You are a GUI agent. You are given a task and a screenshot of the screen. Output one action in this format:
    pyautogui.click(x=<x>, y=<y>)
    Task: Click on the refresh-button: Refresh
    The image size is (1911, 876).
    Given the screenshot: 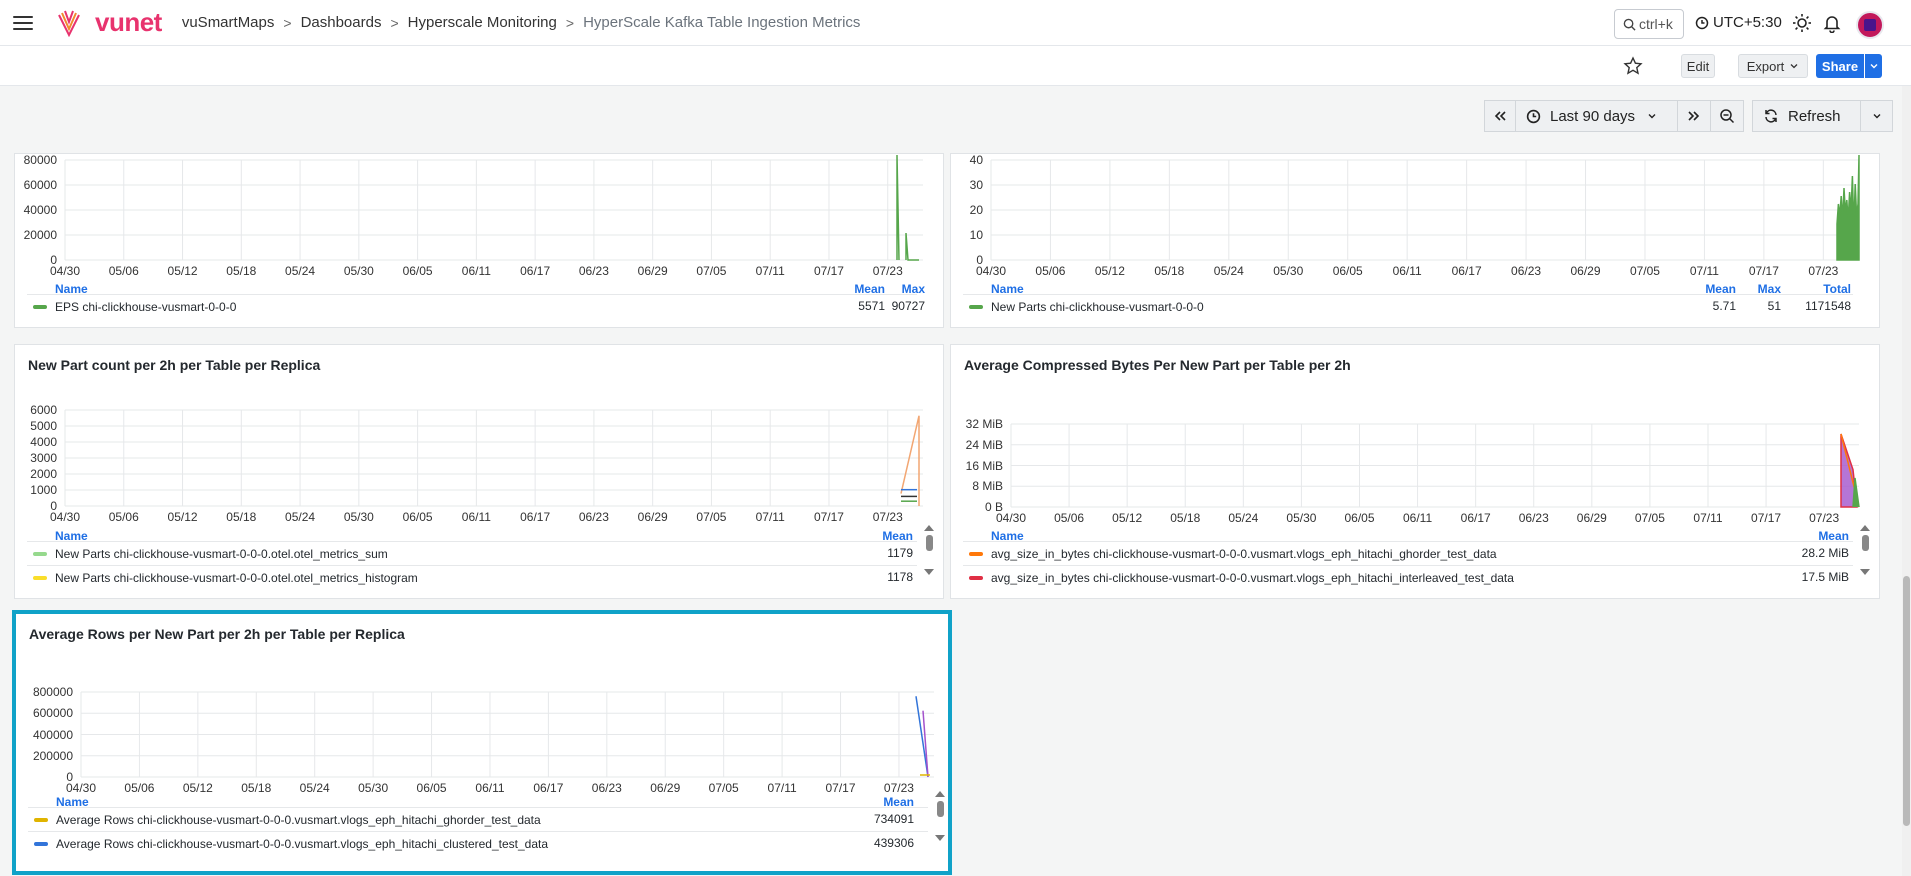 What is the action you would take?
    pyautogui.click(x=1806, y=116)
    